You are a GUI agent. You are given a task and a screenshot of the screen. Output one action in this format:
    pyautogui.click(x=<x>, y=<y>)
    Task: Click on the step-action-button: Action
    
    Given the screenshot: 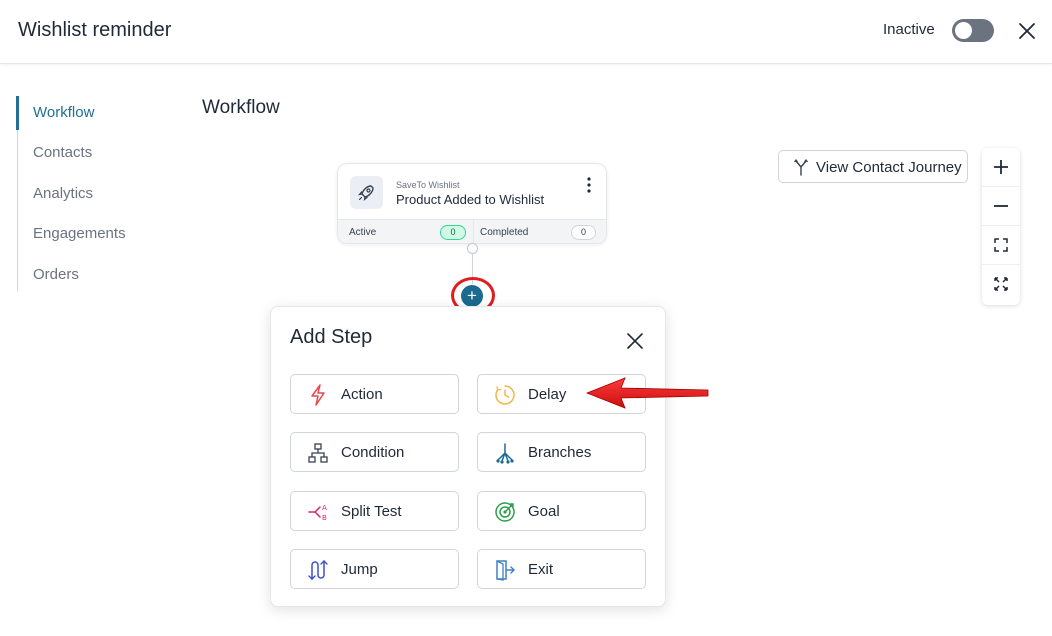 What is the action you would take?
    pyautogui.click(x=374, y=394)
    